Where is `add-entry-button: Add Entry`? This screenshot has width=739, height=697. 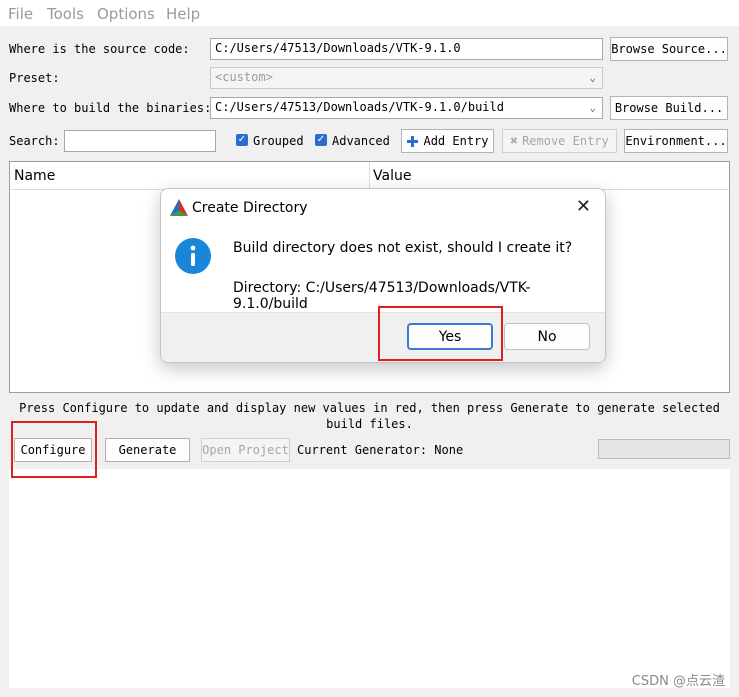
add-entry-button: Add Entry is located at coordinates (447, 141).